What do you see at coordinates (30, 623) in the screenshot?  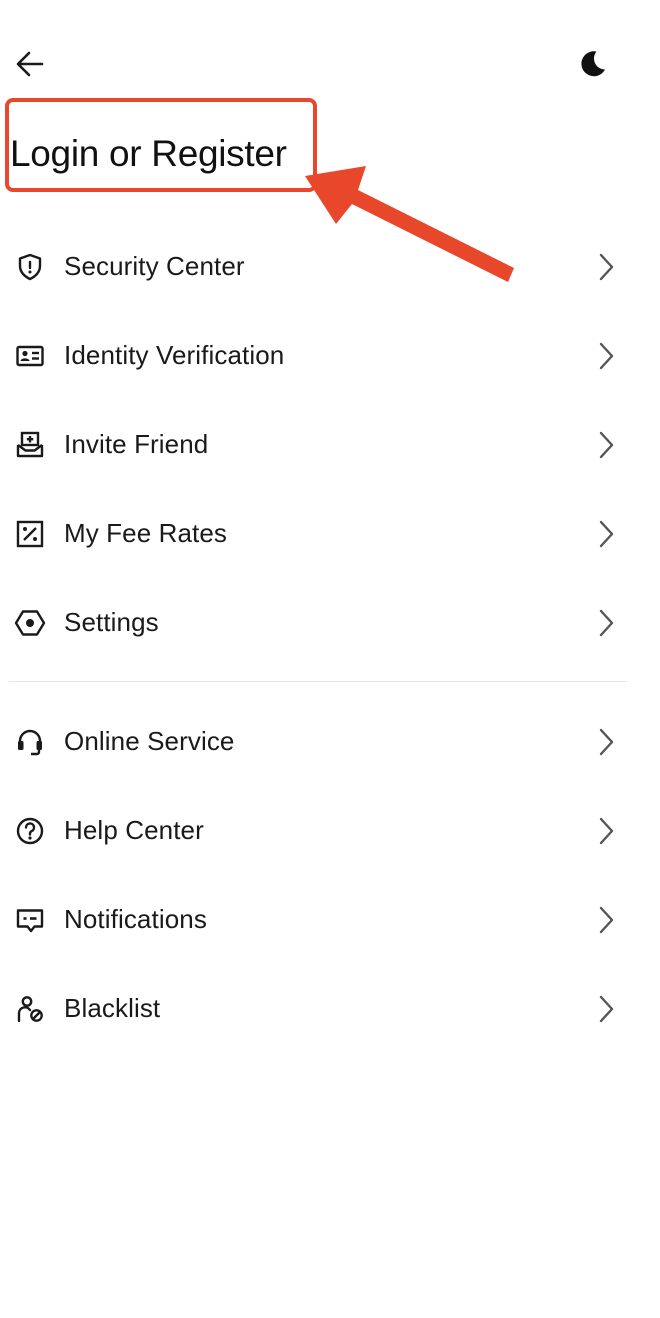 I see `gear-icon` at bounding box center [30, 623].